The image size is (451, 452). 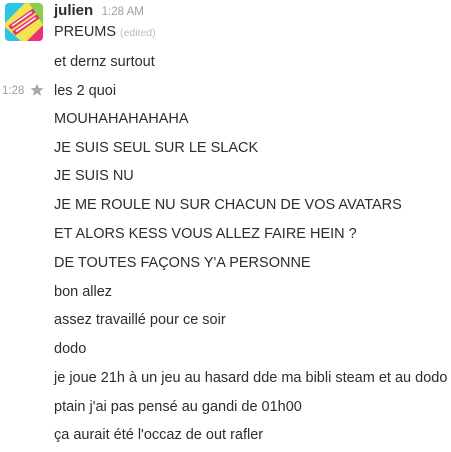 What do you see at coordinates (13, 91) in the screenshot?
I see `hover-timestamp: 1:28` at bounding box center [13, 91].